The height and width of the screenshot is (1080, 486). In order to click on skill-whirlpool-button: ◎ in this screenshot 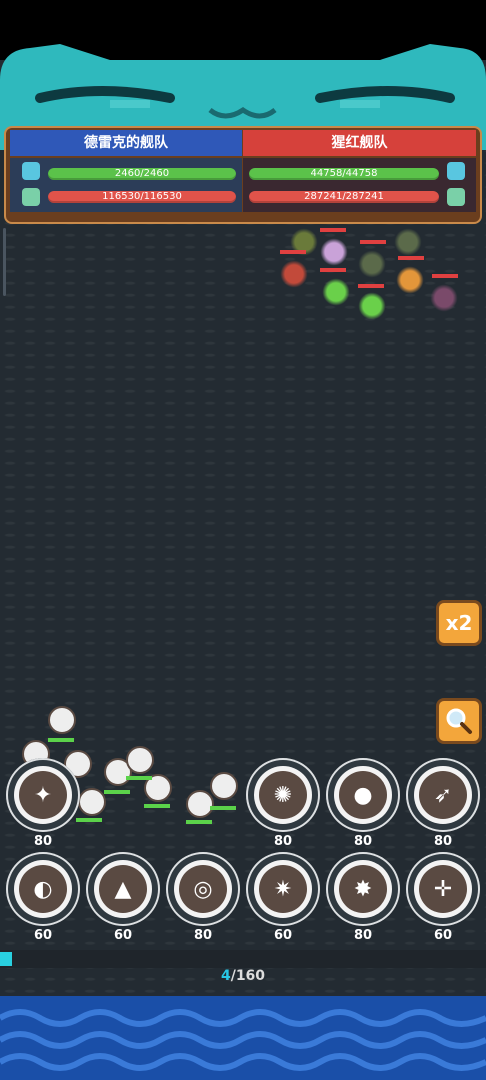, I will do `click(203, 889)`.